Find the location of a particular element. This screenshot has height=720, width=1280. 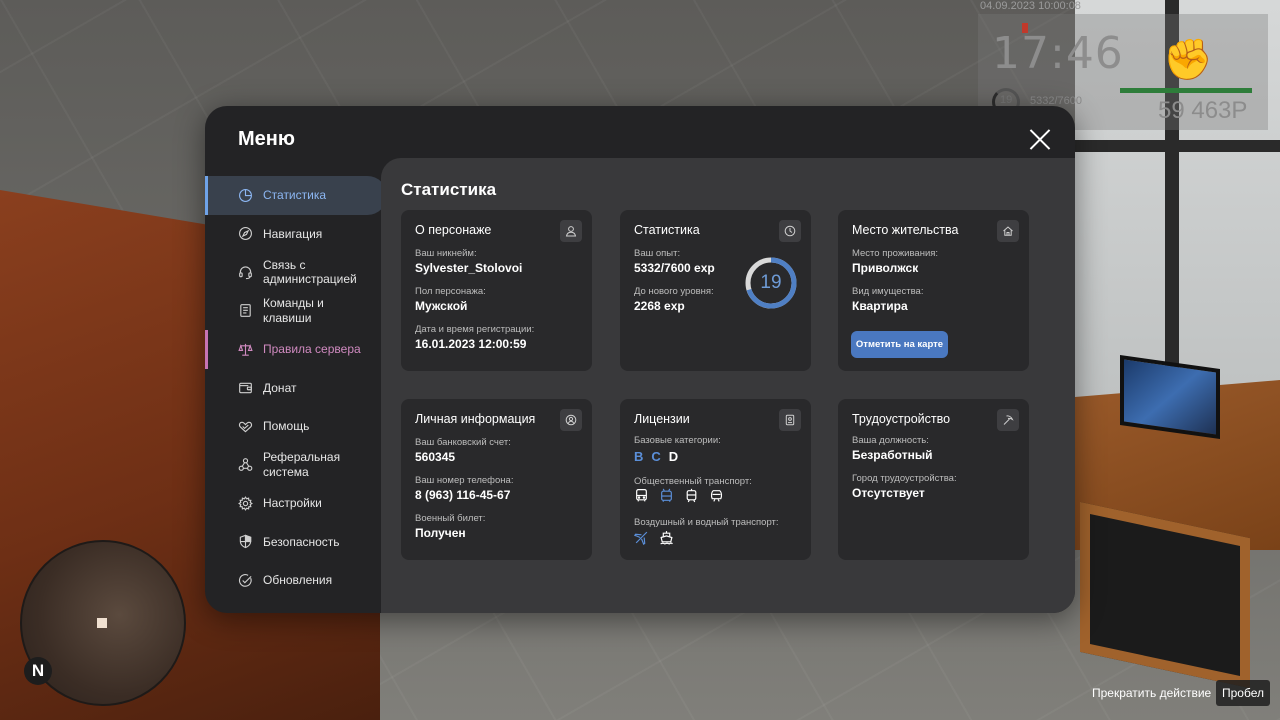

field-label: Дата и время регистрации: is located at coordinates (475, 329).